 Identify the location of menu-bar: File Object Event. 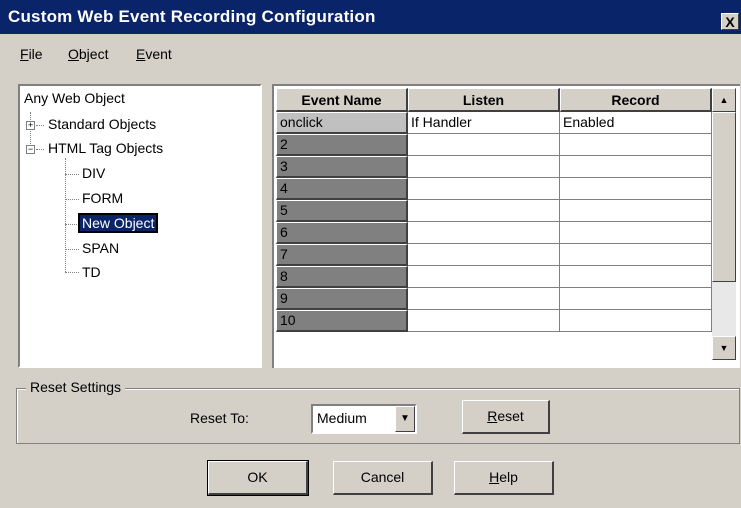
(370, 55).